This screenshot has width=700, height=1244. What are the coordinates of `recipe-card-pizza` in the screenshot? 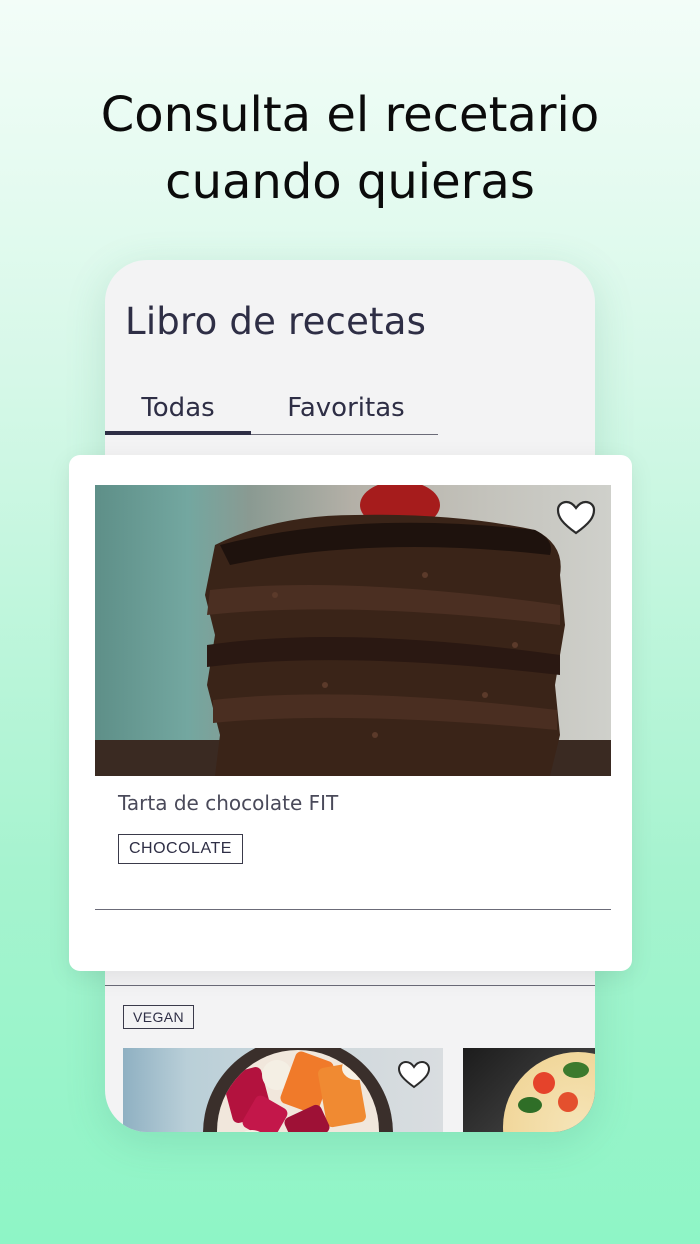 It's located at (529, 1090).